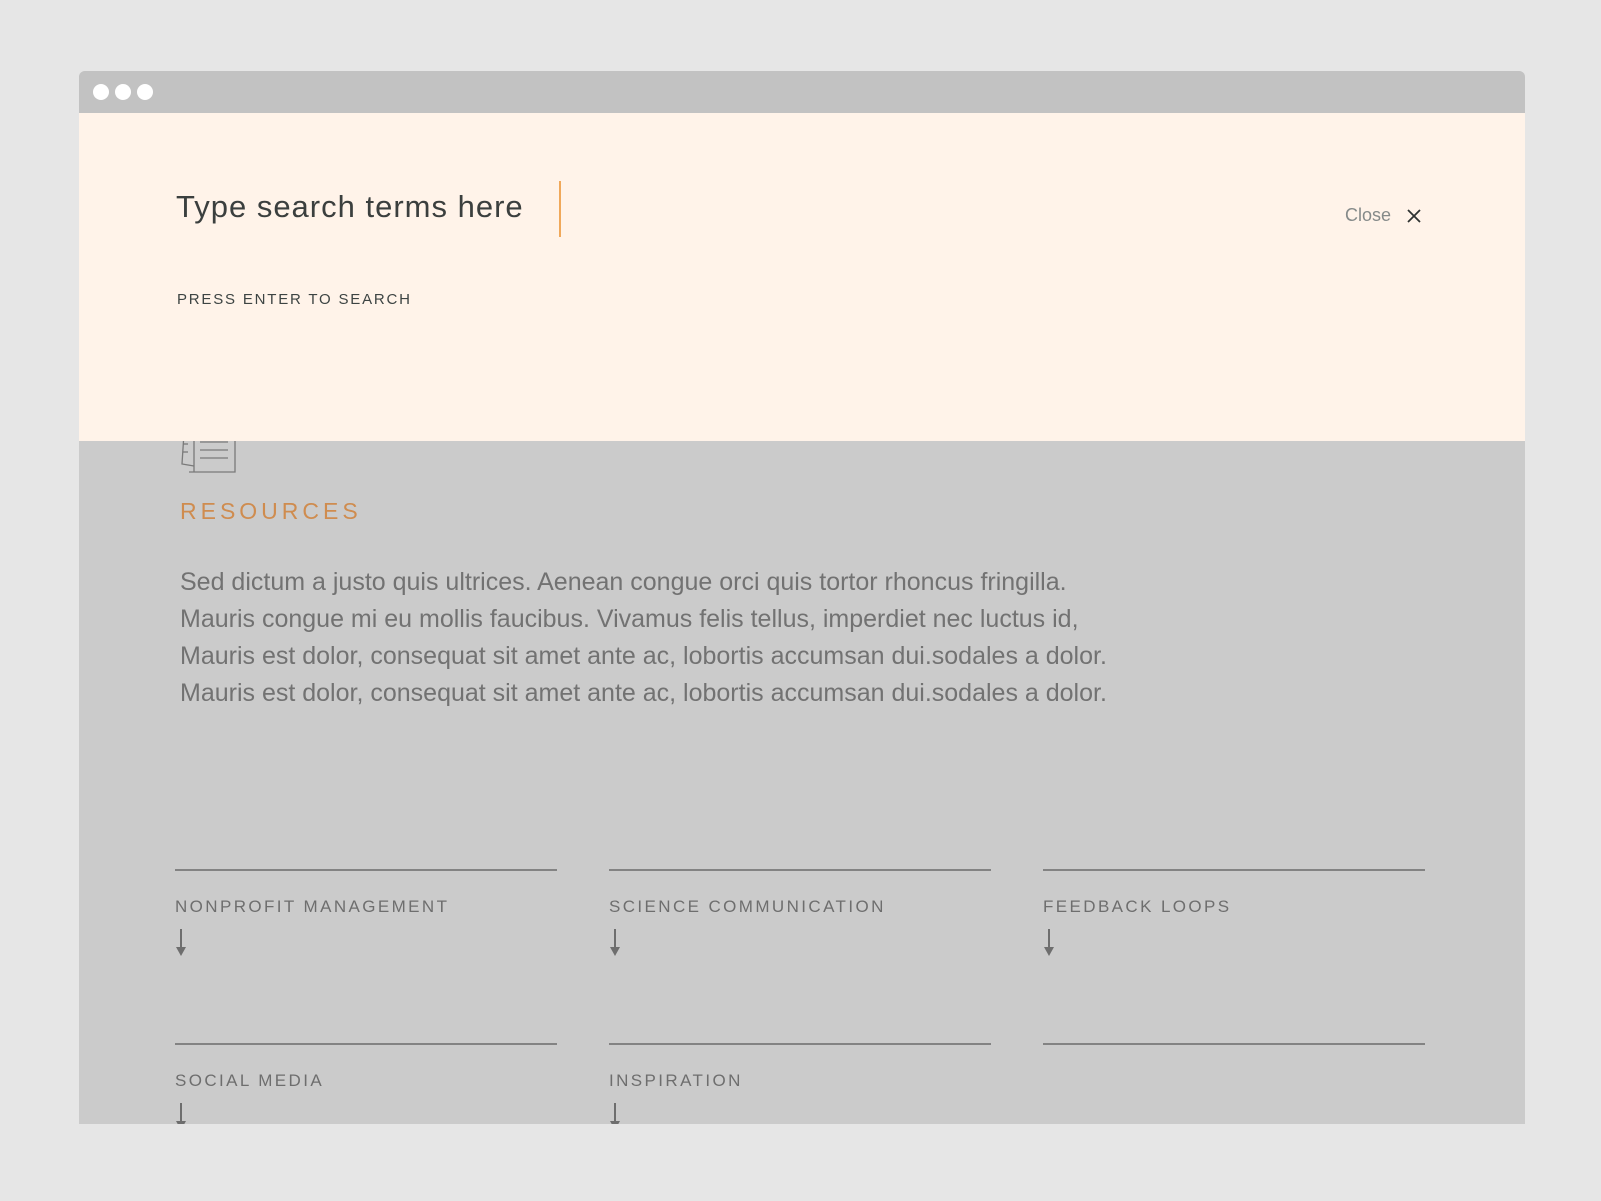 The image size is (1601, 1201). Describe the element at coordinates (249, 1081) in the screenshot. I see `topic-label: SOCIAL MEDIA` at that location.